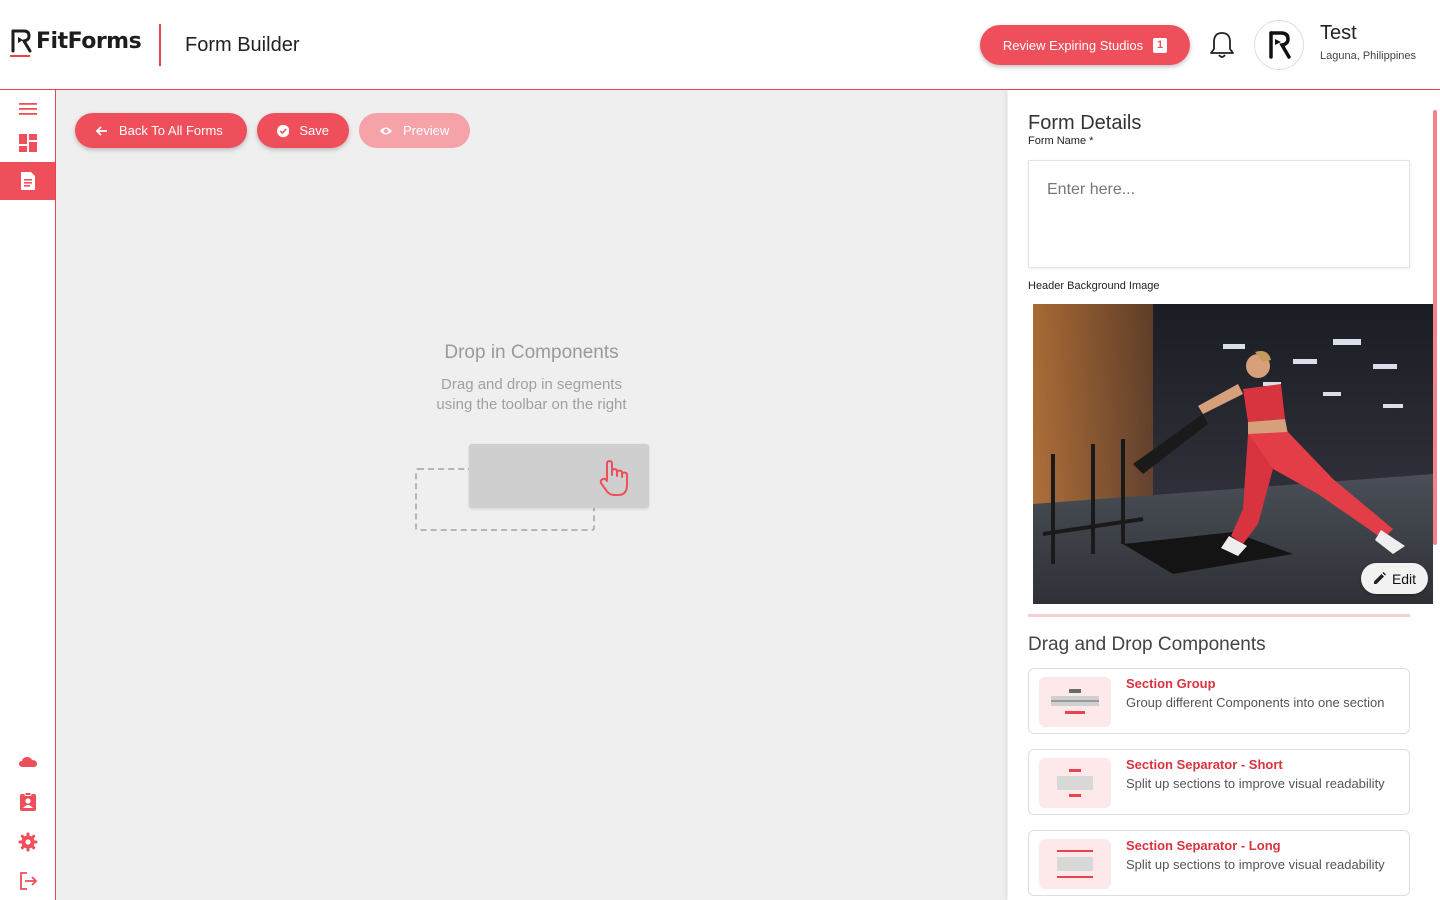  I want to click on contact-badge-icon, so click(27, 801).